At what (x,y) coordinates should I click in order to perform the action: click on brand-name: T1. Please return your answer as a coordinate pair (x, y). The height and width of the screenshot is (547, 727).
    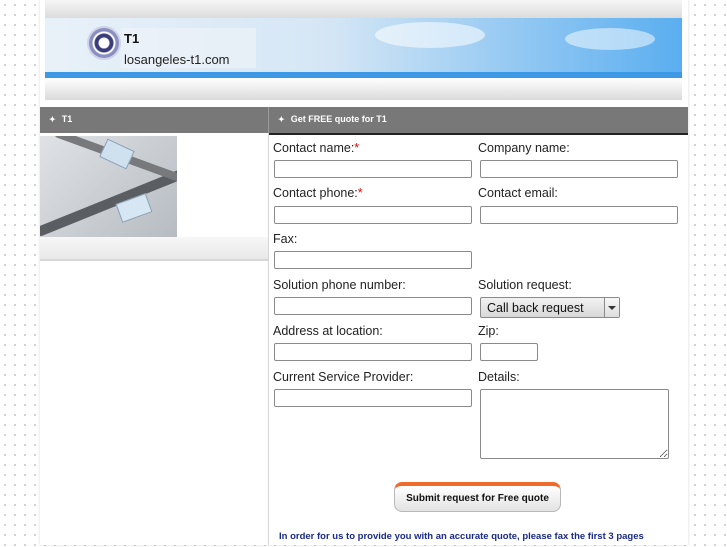
    Looking at the image, I should click on (132, 38).